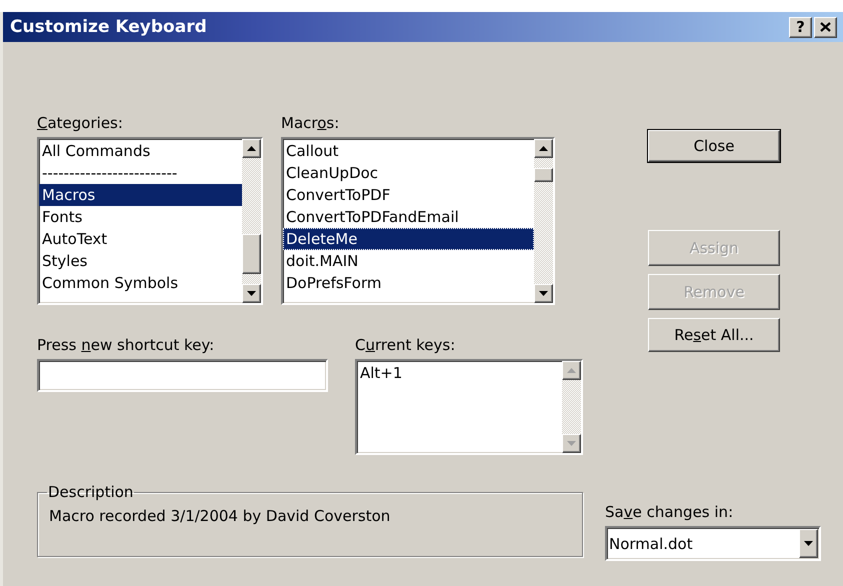  I want to click on close-button, so click(825, 27).